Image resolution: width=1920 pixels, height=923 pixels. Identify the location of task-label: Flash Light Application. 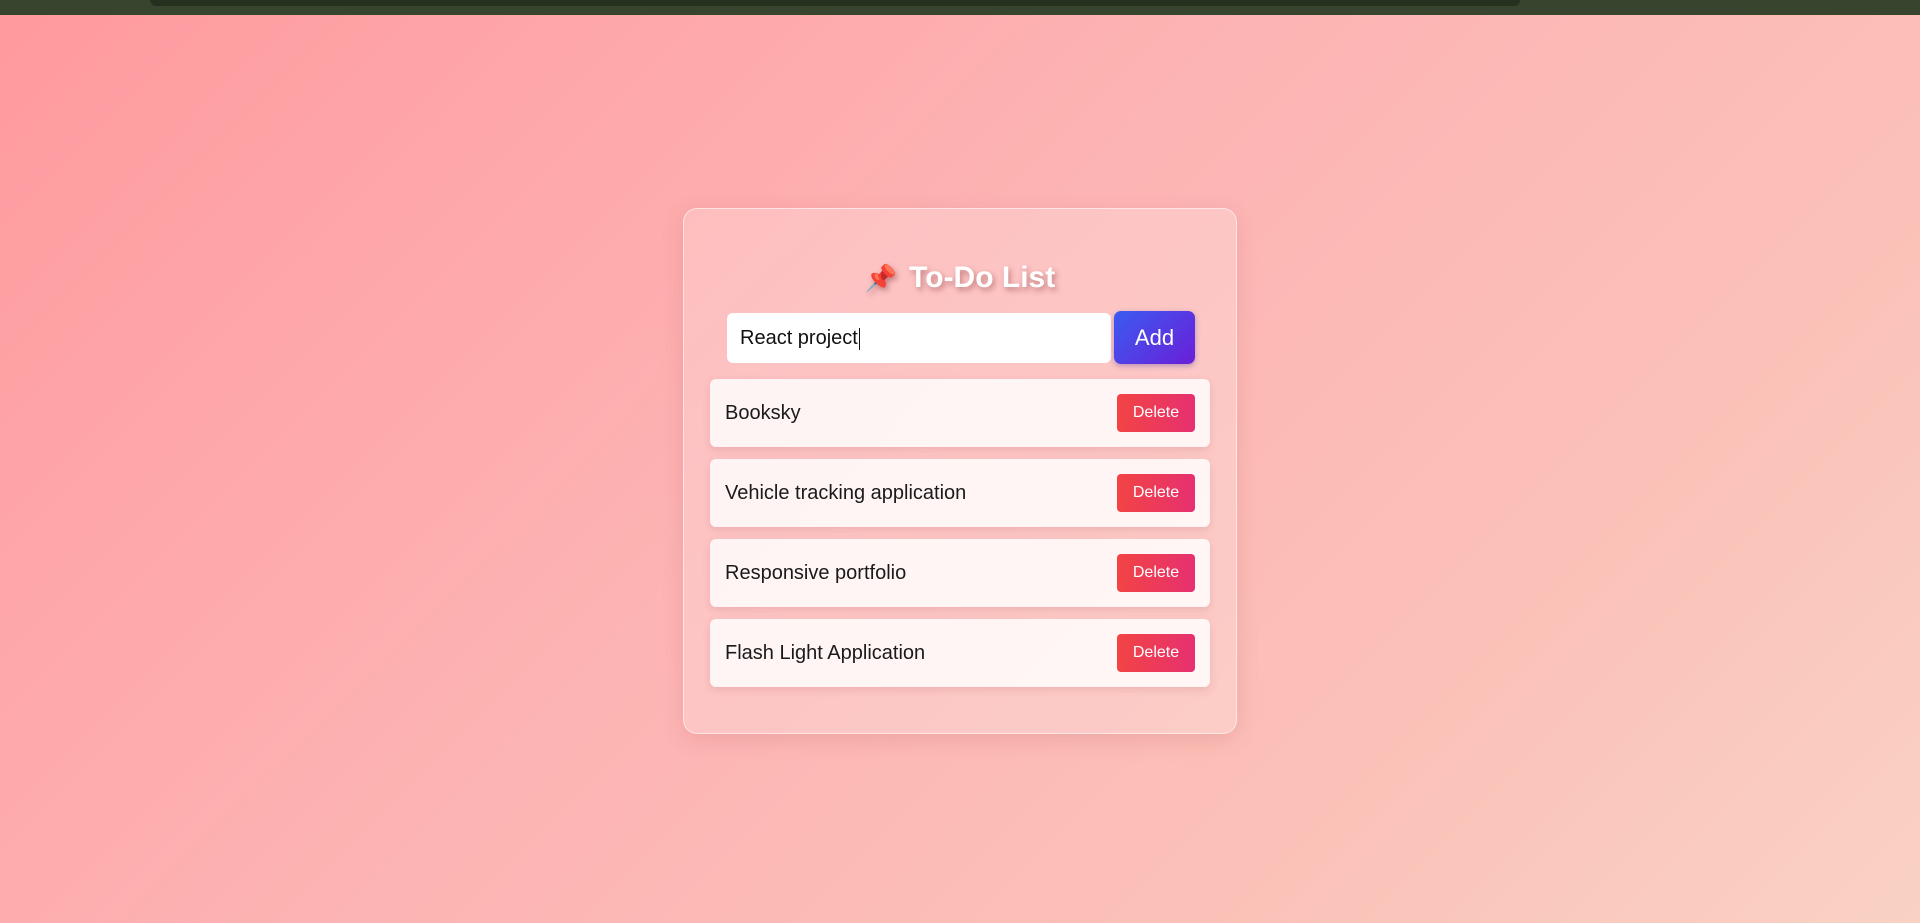
(825, 653).